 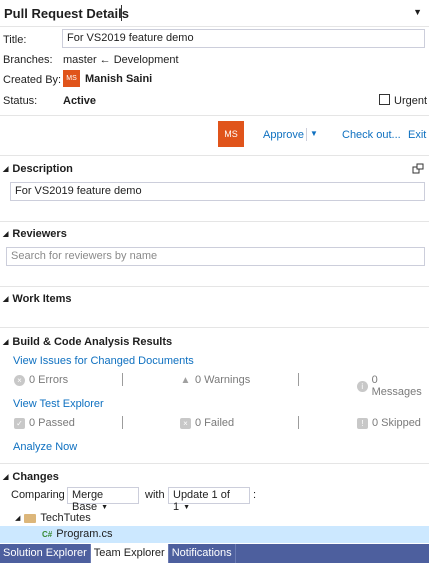 What do you see at coordinates (49, 380) in the screenshot?
I see `errors-label: 0 Errors` at bounding box center [49, 380].